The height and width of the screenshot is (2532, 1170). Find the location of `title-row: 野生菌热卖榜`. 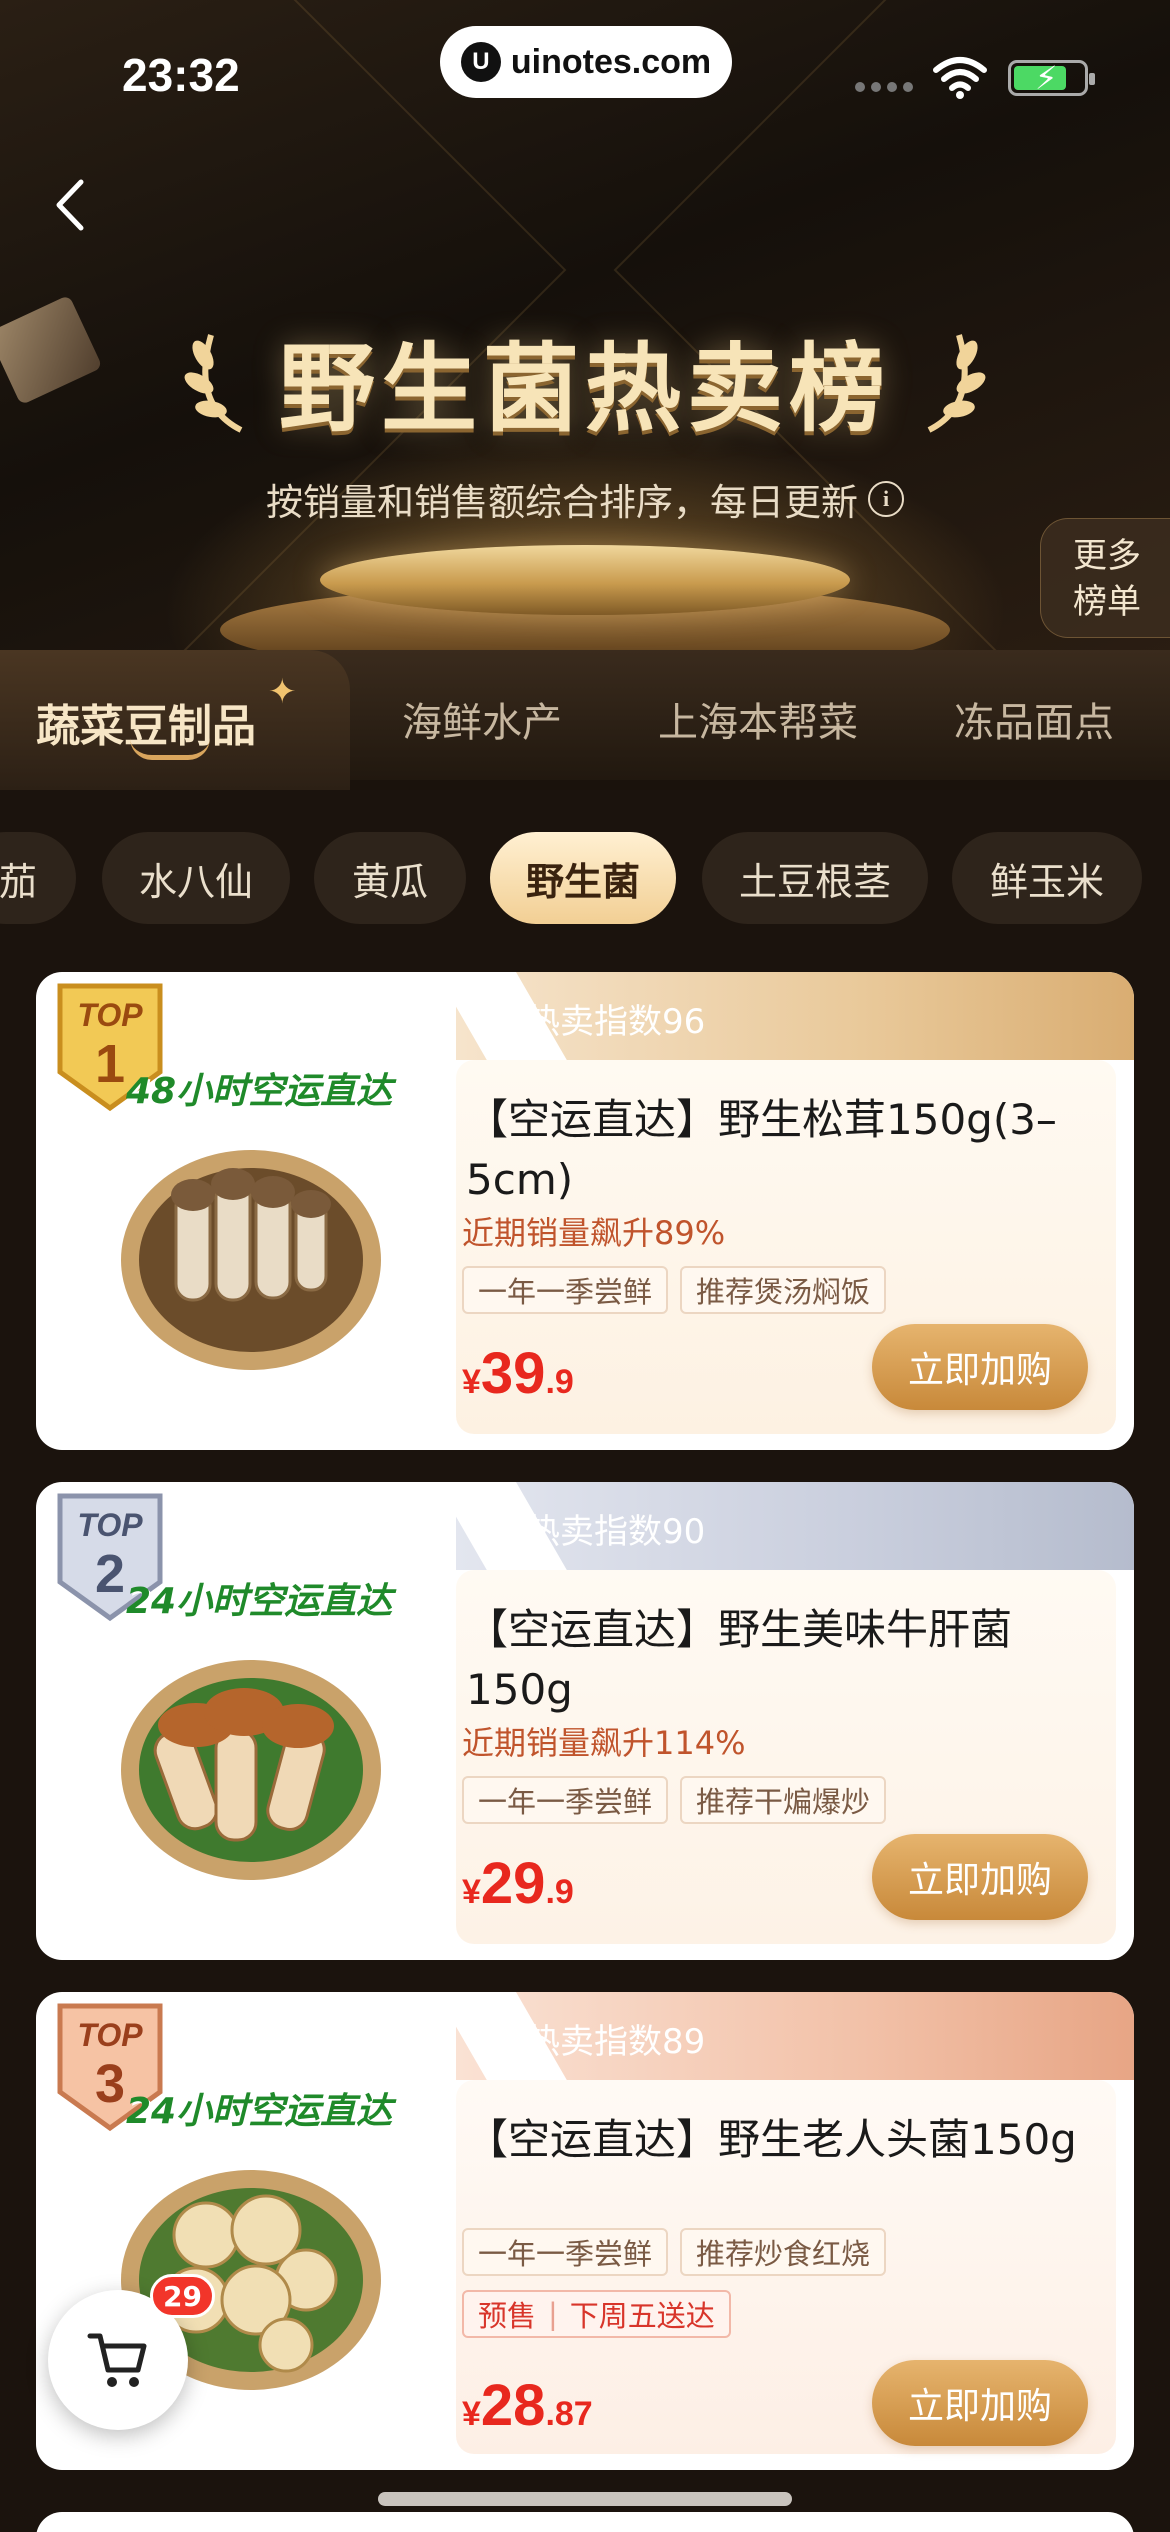

title-row: 野生菌热卖榜 is located at coordinates (585, 382).